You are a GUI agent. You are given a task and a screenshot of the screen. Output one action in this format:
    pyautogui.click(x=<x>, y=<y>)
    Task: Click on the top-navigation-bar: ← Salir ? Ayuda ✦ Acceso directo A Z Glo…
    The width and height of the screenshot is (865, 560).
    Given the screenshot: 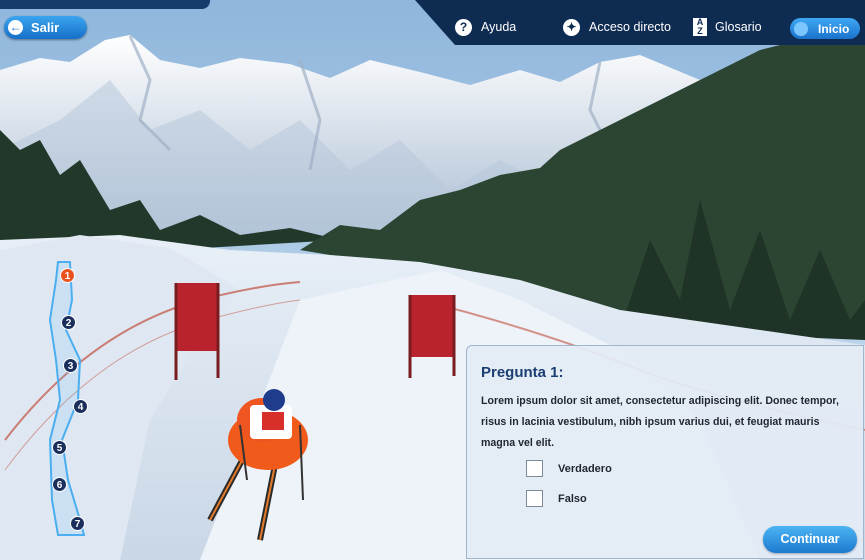 What is the action you would take?
    pyautogui.click(x=432, y=22)
    